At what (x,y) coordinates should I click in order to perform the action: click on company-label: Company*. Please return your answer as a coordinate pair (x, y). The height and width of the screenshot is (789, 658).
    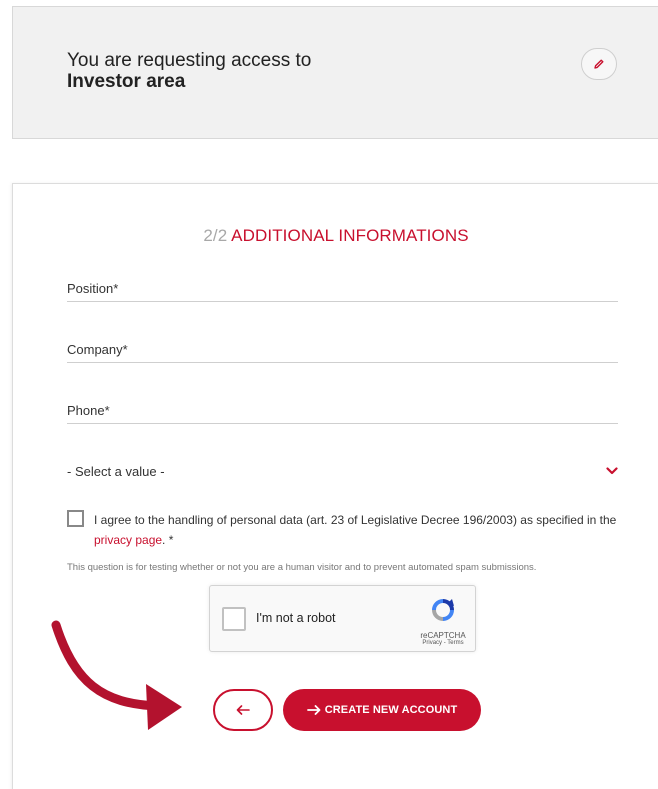
    Looking at the image, I should click on (97, 349).